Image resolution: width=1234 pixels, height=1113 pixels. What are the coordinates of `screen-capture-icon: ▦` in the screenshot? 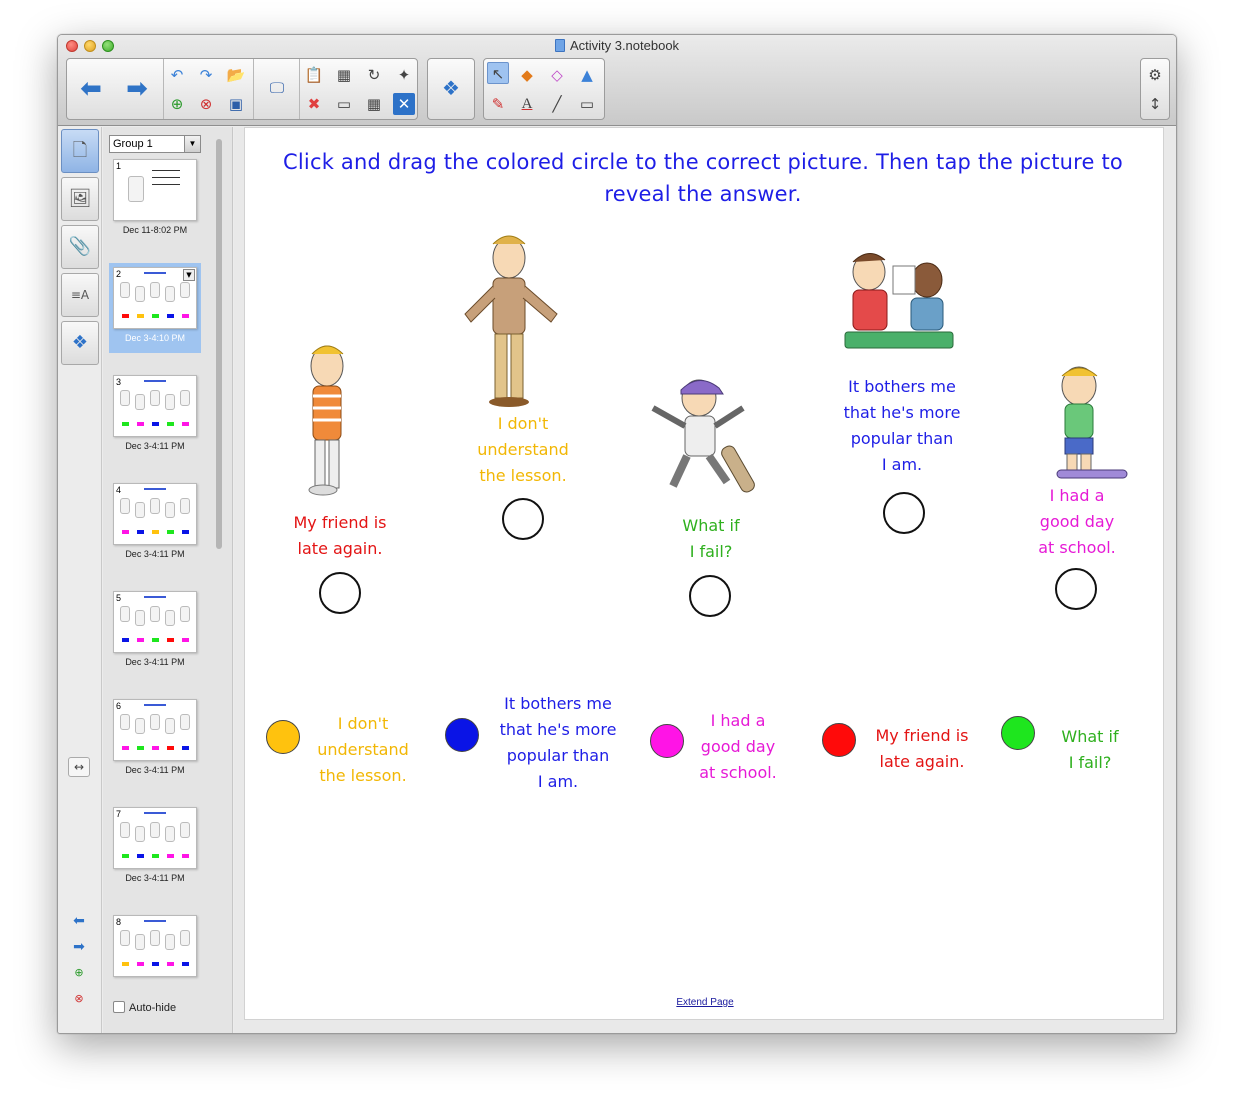 It's located at (344, 75).